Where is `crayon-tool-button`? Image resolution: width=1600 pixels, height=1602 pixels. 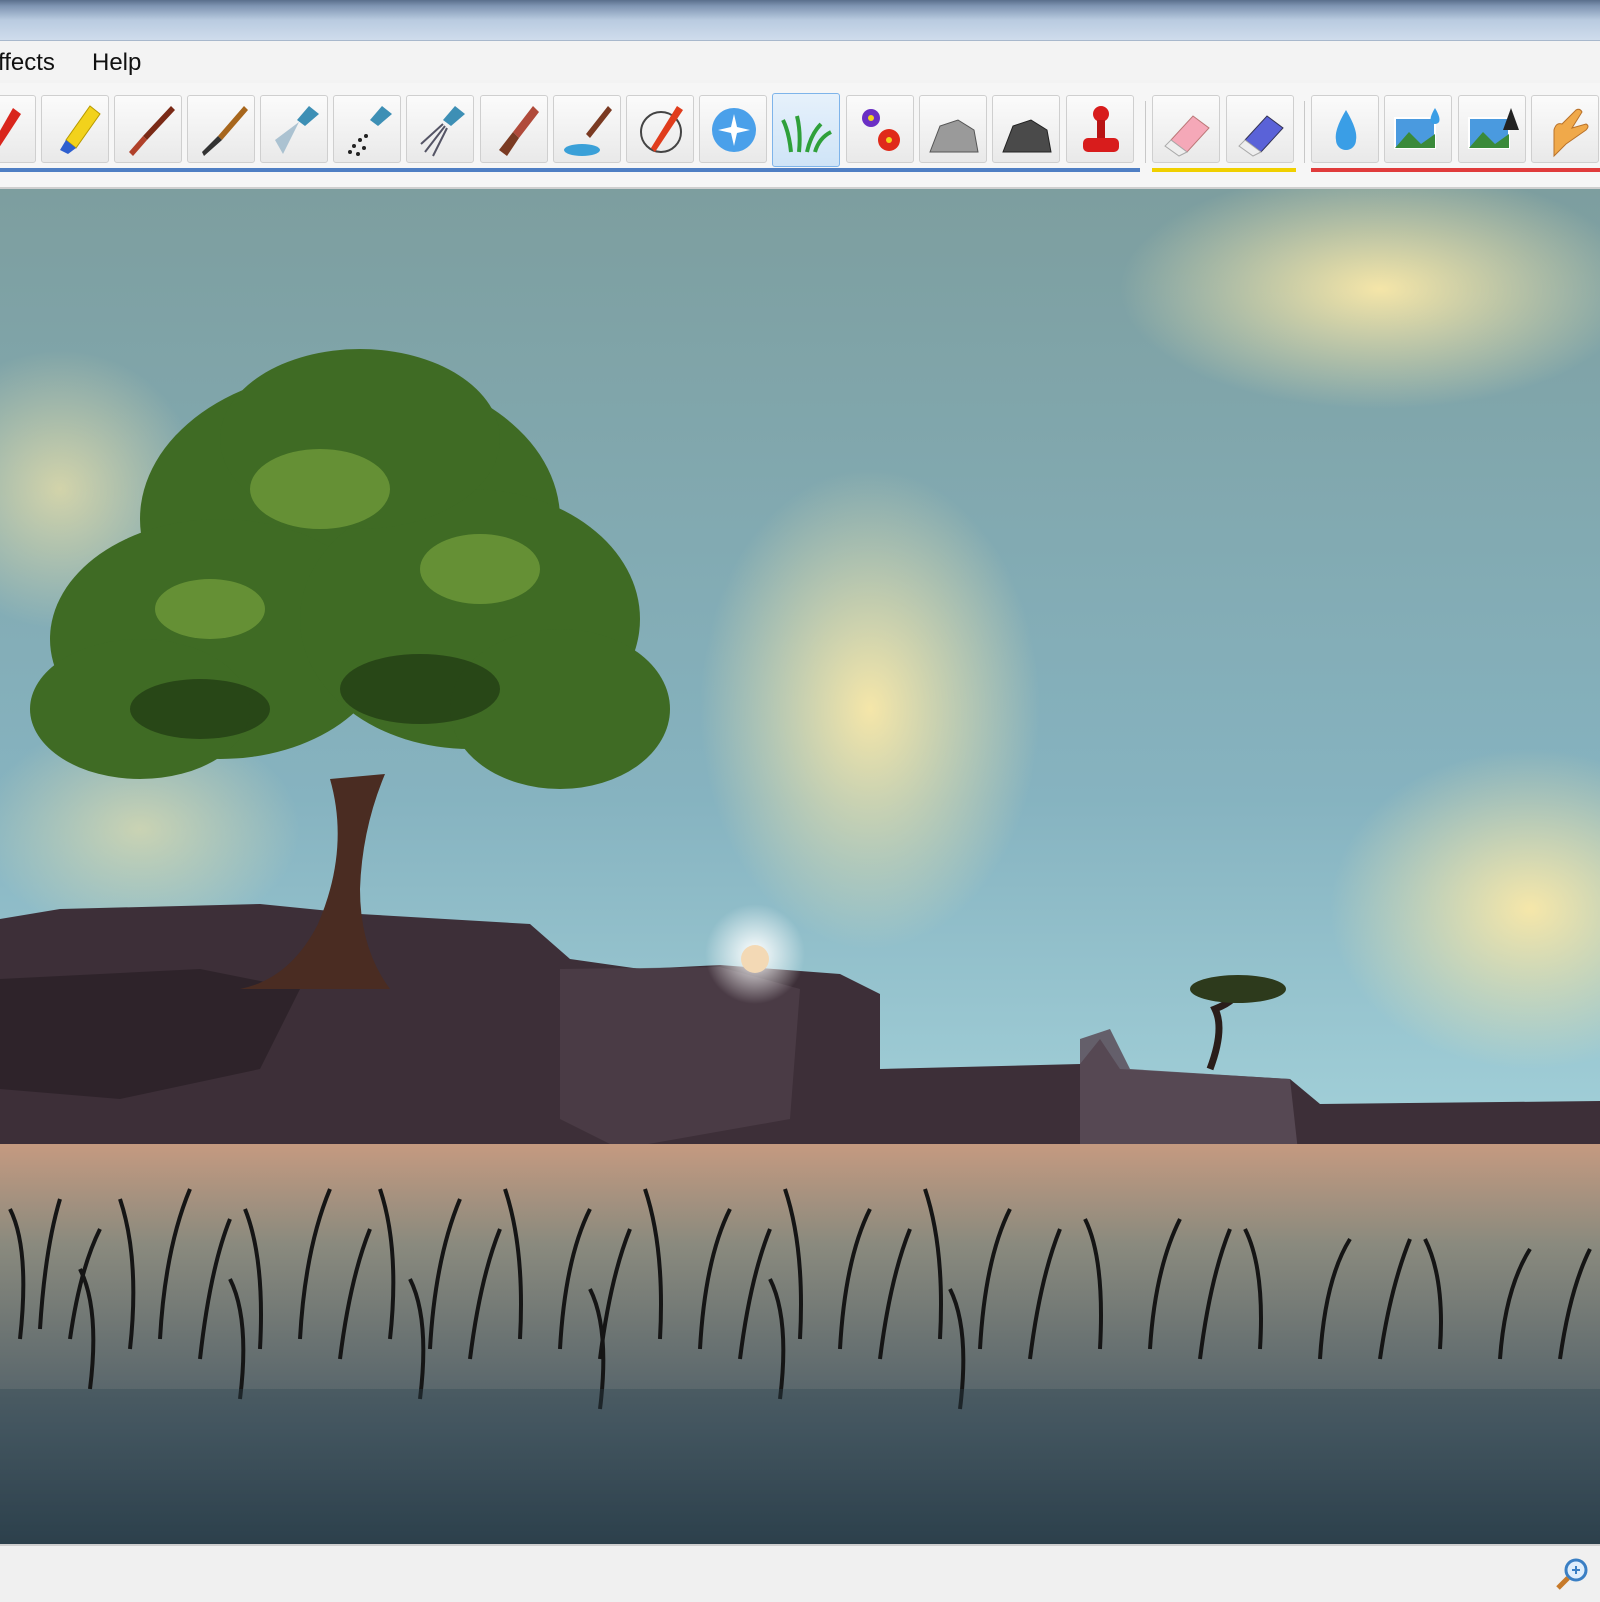
crayon-tool-button is located at coordinates (75, 129).